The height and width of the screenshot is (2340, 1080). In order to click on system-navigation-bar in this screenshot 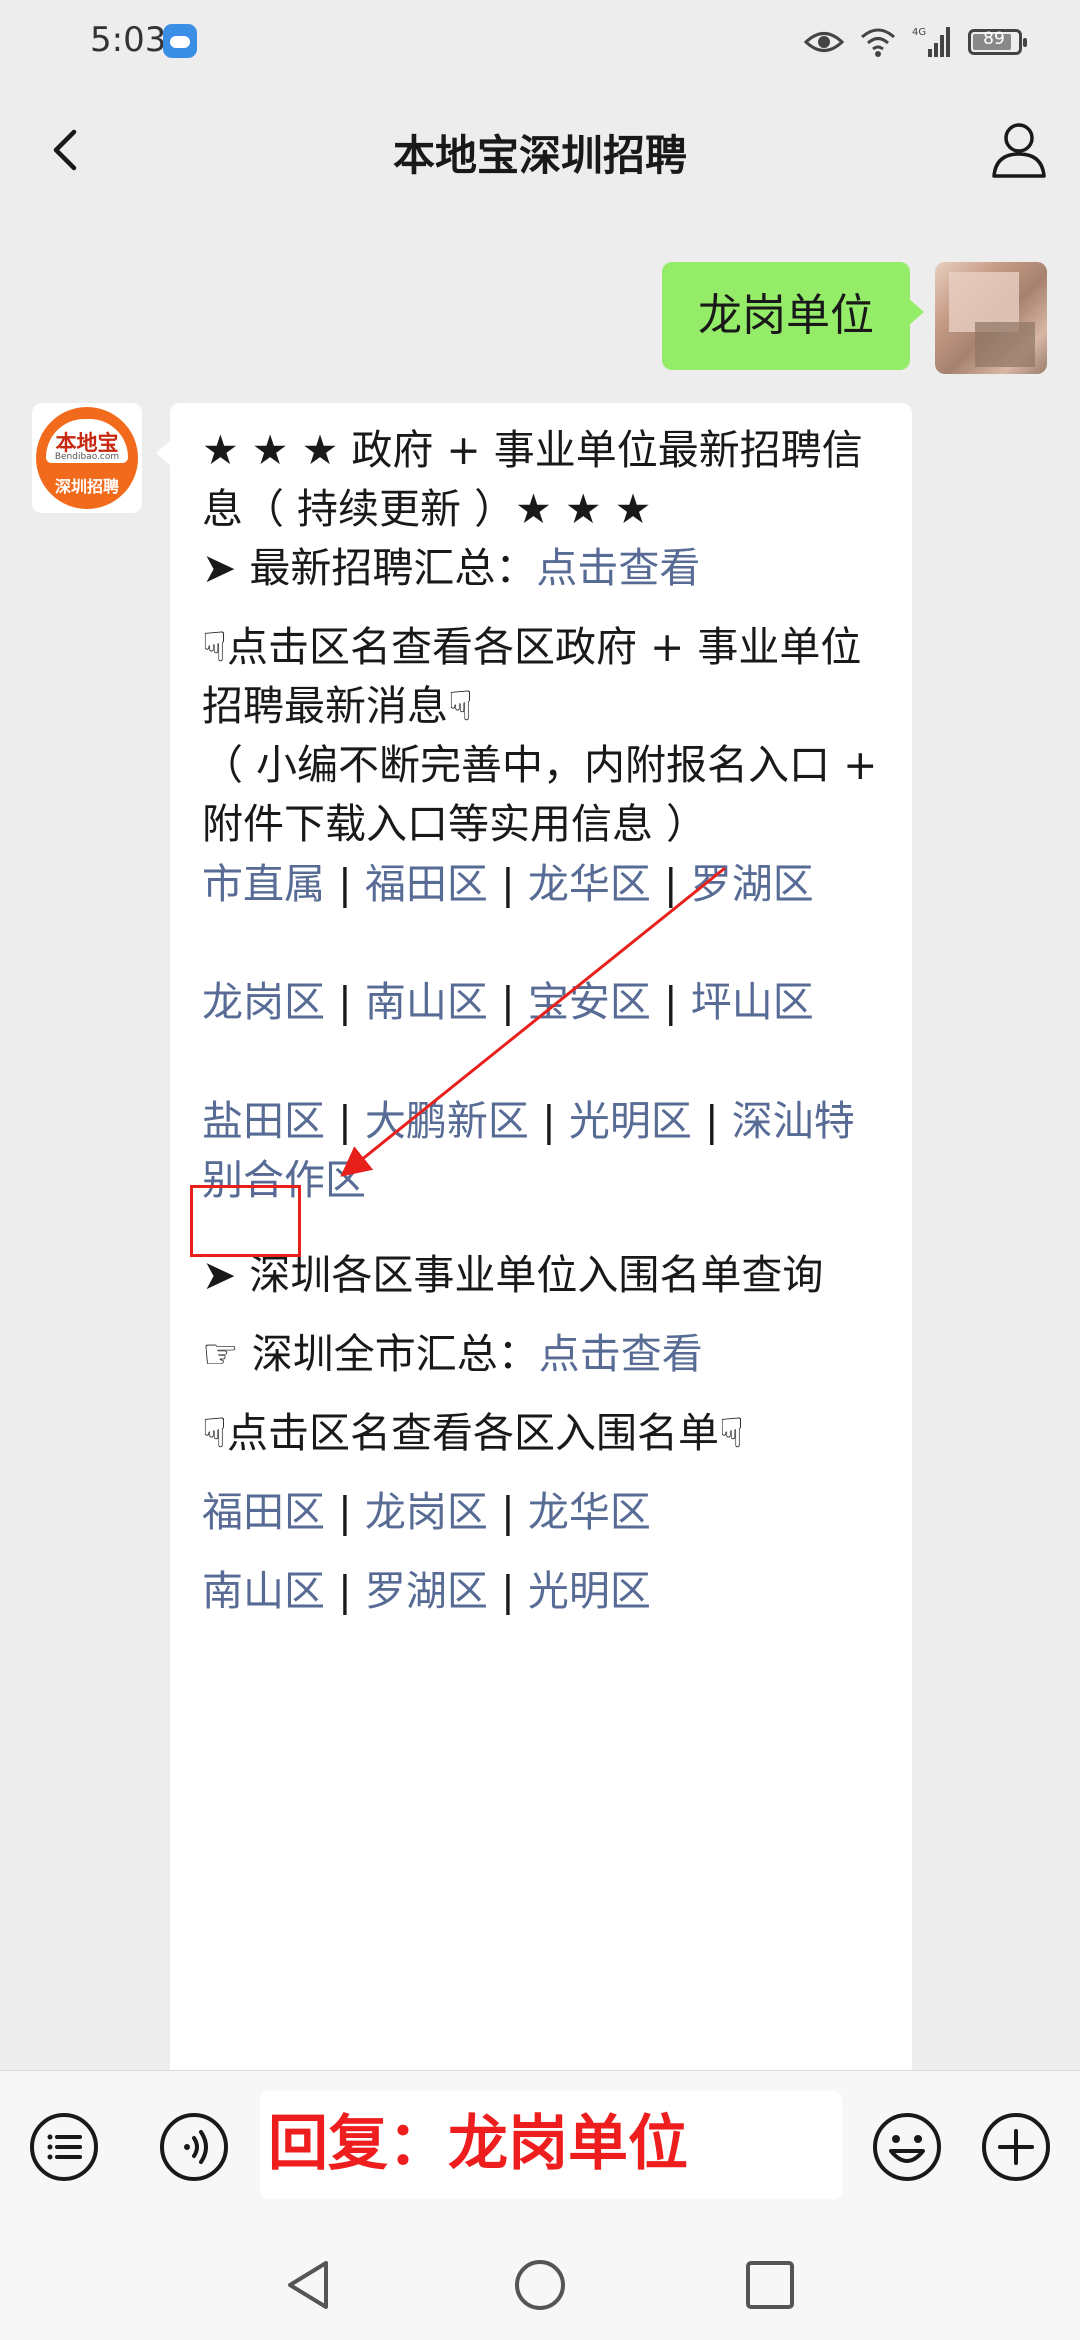, I will do `click(540, 2282)`.